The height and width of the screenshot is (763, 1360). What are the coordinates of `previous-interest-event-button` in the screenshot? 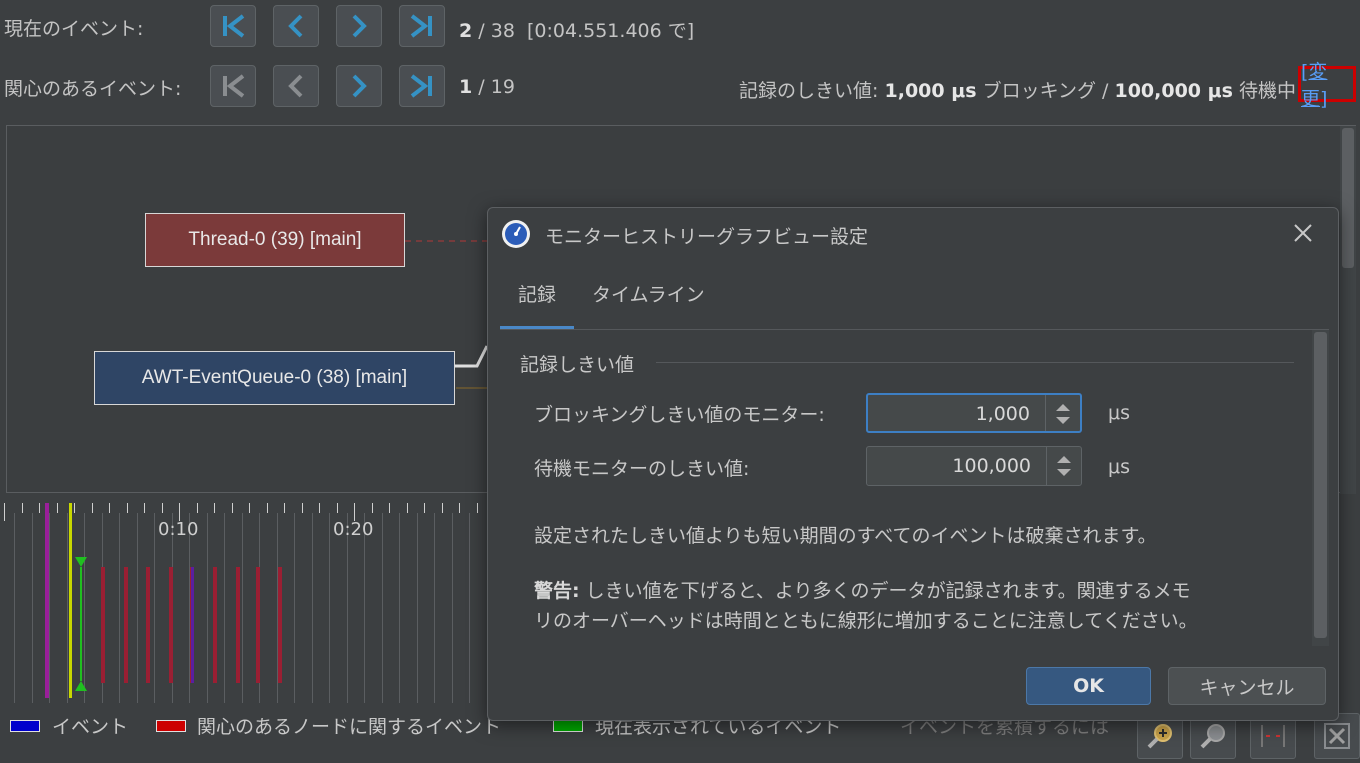 It's located at (296, 86).